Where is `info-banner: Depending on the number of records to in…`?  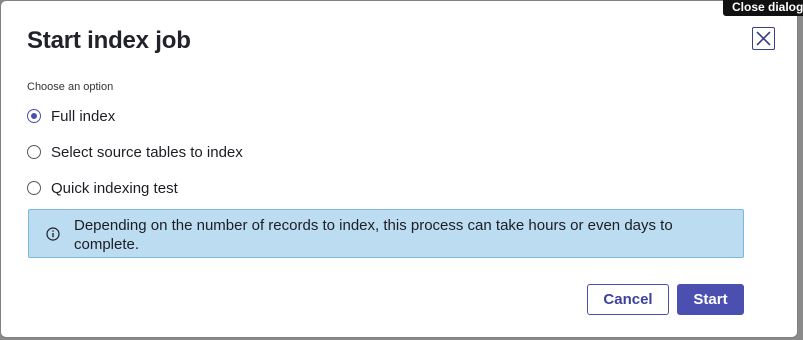 info-banner: Depending on the number of records to in… is located at coordinates (386, 233).